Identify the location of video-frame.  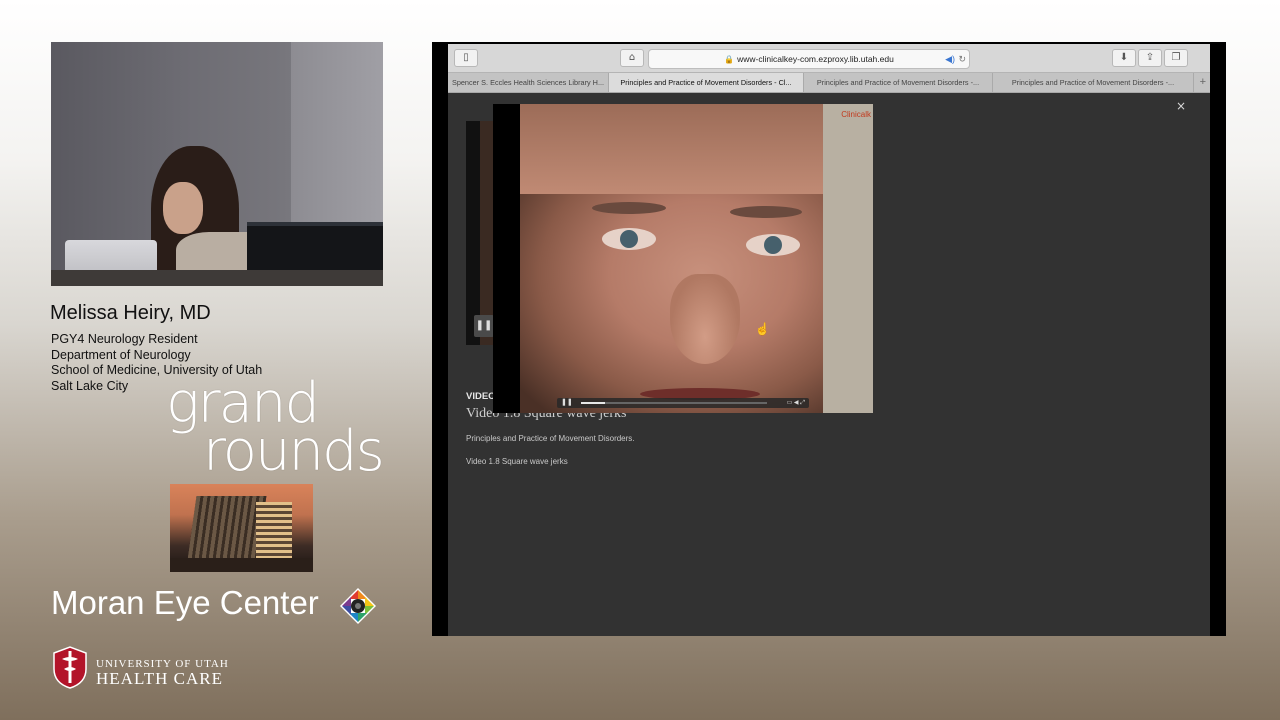
(685, 258).